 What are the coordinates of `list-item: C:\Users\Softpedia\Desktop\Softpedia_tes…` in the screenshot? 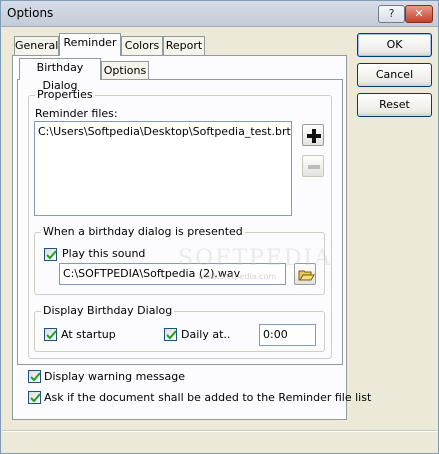 It's located at (164, 132).